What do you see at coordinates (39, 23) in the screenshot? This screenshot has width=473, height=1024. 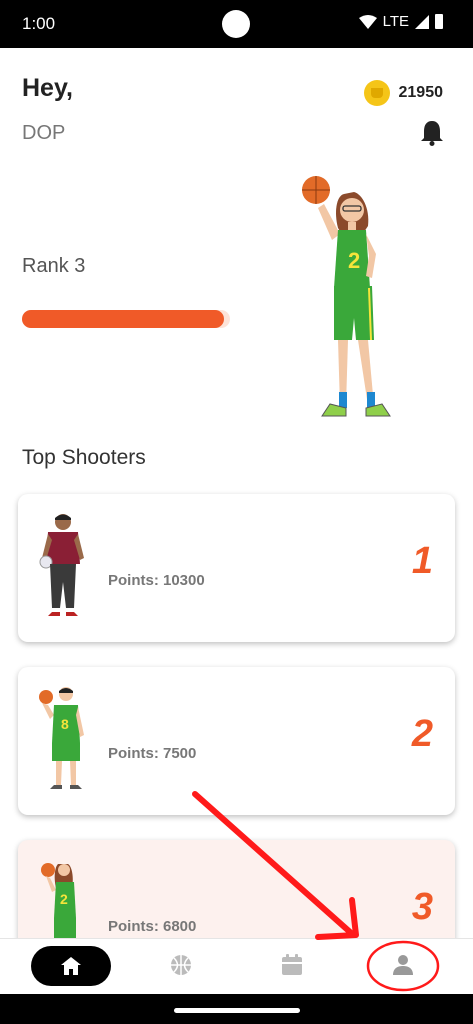 I see `status-time: 1:00` at bounding box center [39, 23].